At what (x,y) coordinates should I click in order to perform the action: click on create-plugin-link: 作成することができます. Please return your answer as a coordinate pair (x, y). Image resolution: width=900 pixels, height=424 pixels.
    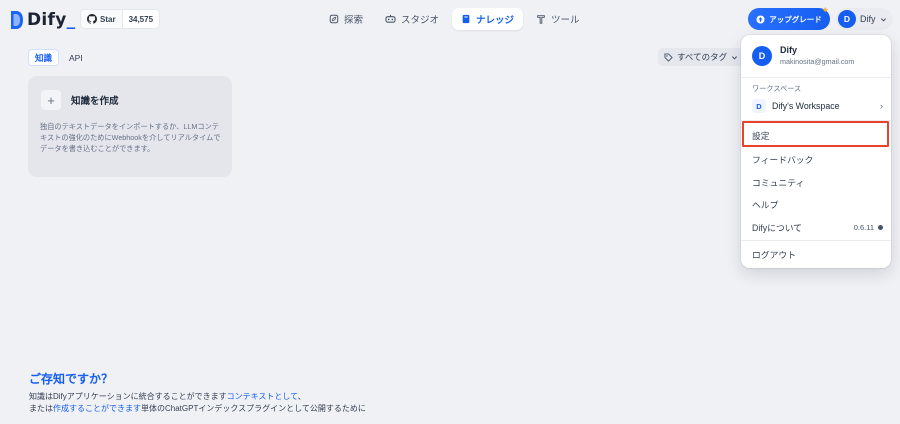
    Looking at the image, I should click on (97, 408).